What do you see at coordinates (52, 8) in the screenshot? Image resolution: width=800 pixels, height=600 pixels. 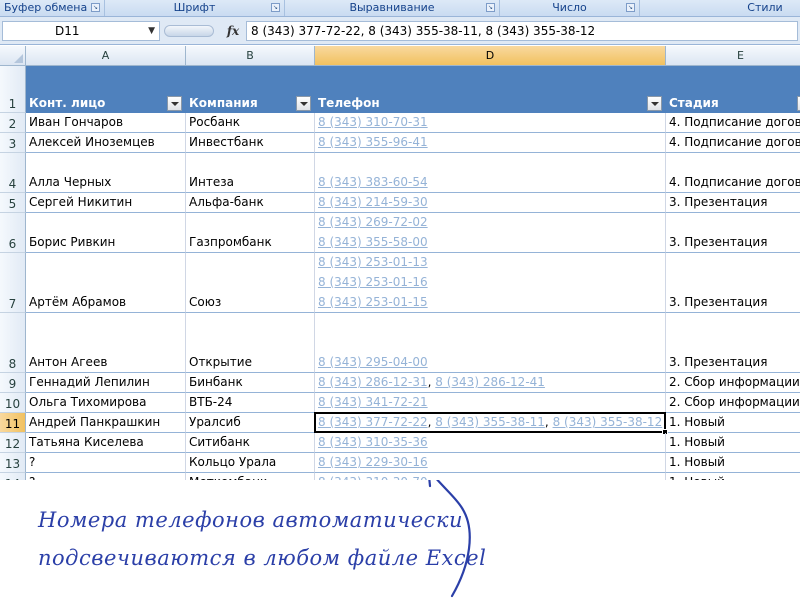 I see `ribbon-group-clipboard: Буфер обмена ↘` at bounding box center [52, 8].